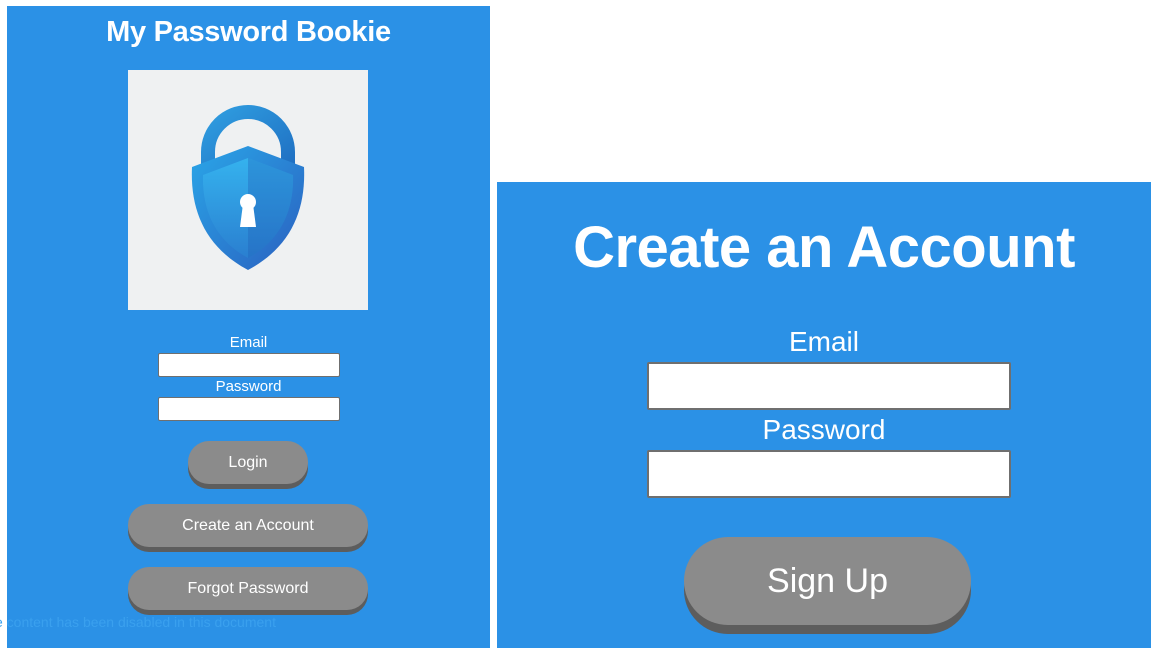  Describe the element at coordinates (248, 588) in the screenshot. I see `forgot-password-button: Forgot Password` at that location.